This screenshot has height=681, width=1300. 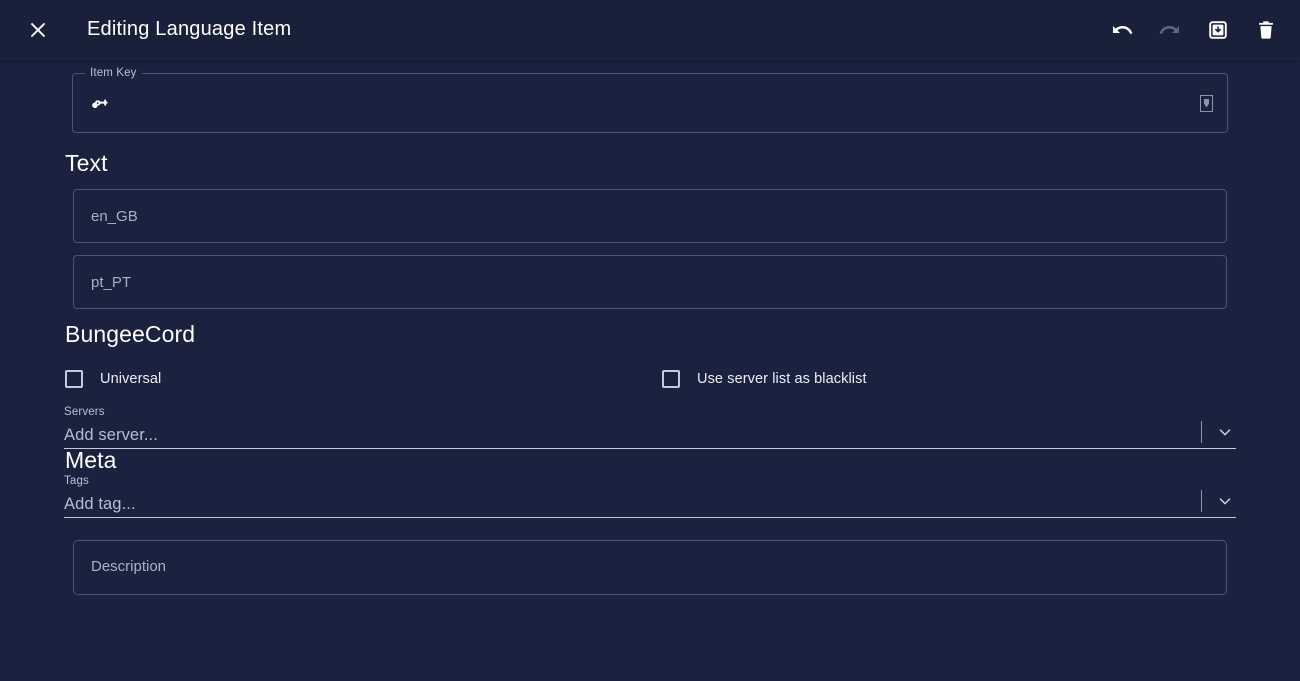 I want to click on trash-icon, so click(x=1266, y=30).